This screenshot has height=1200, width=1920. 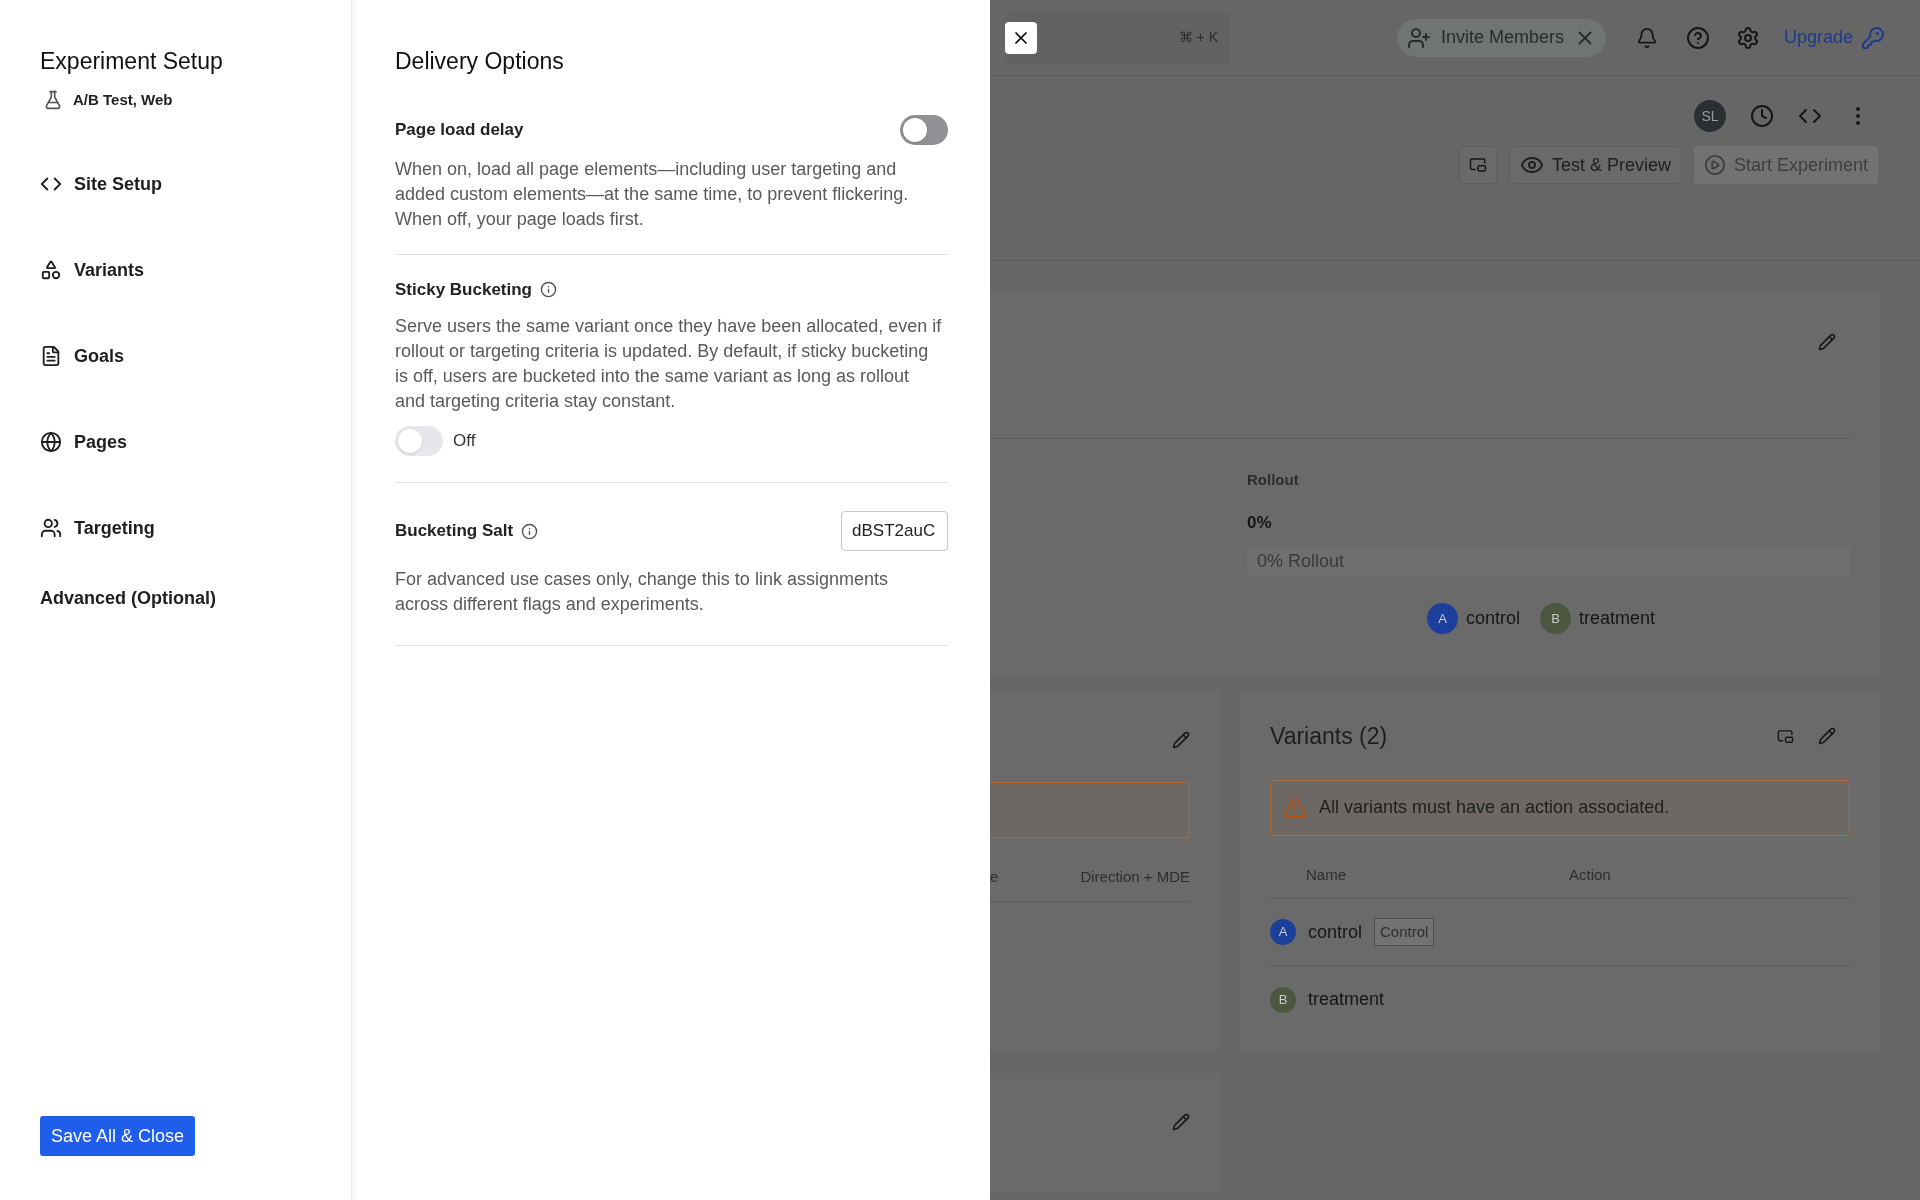 I want to click on nav-item: Pages, so click(x=175, y=442).